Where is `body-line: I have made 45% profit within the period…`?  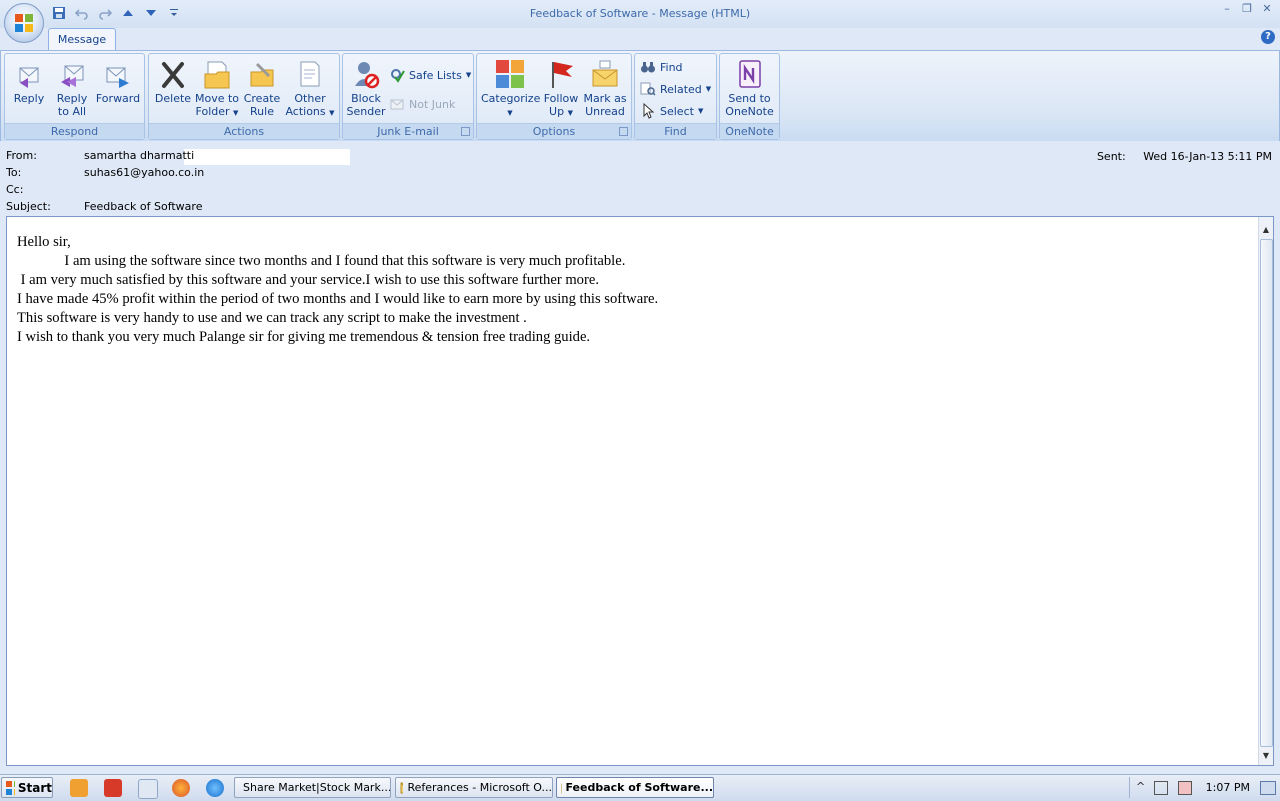
body-line: I have made 45% profit within the period… is located at coordinates (627, 299).